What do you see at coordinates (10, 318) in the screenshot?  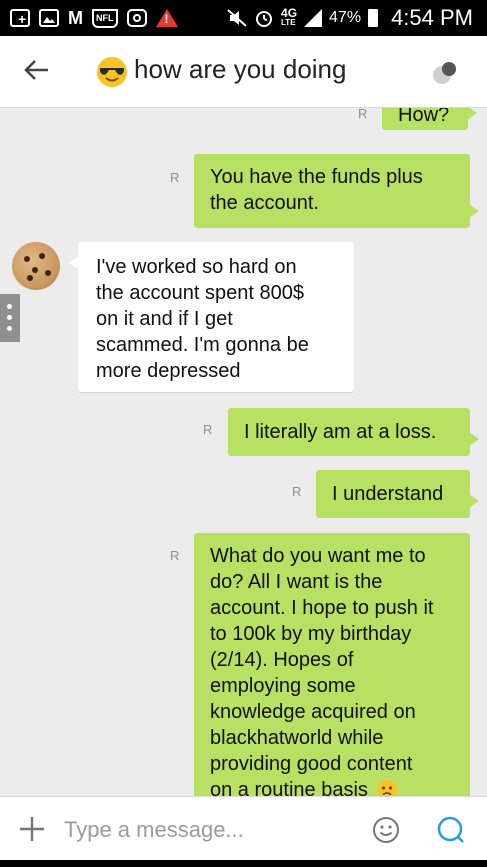 I see `side-drawer-handle` at bounding box center [10, 318].